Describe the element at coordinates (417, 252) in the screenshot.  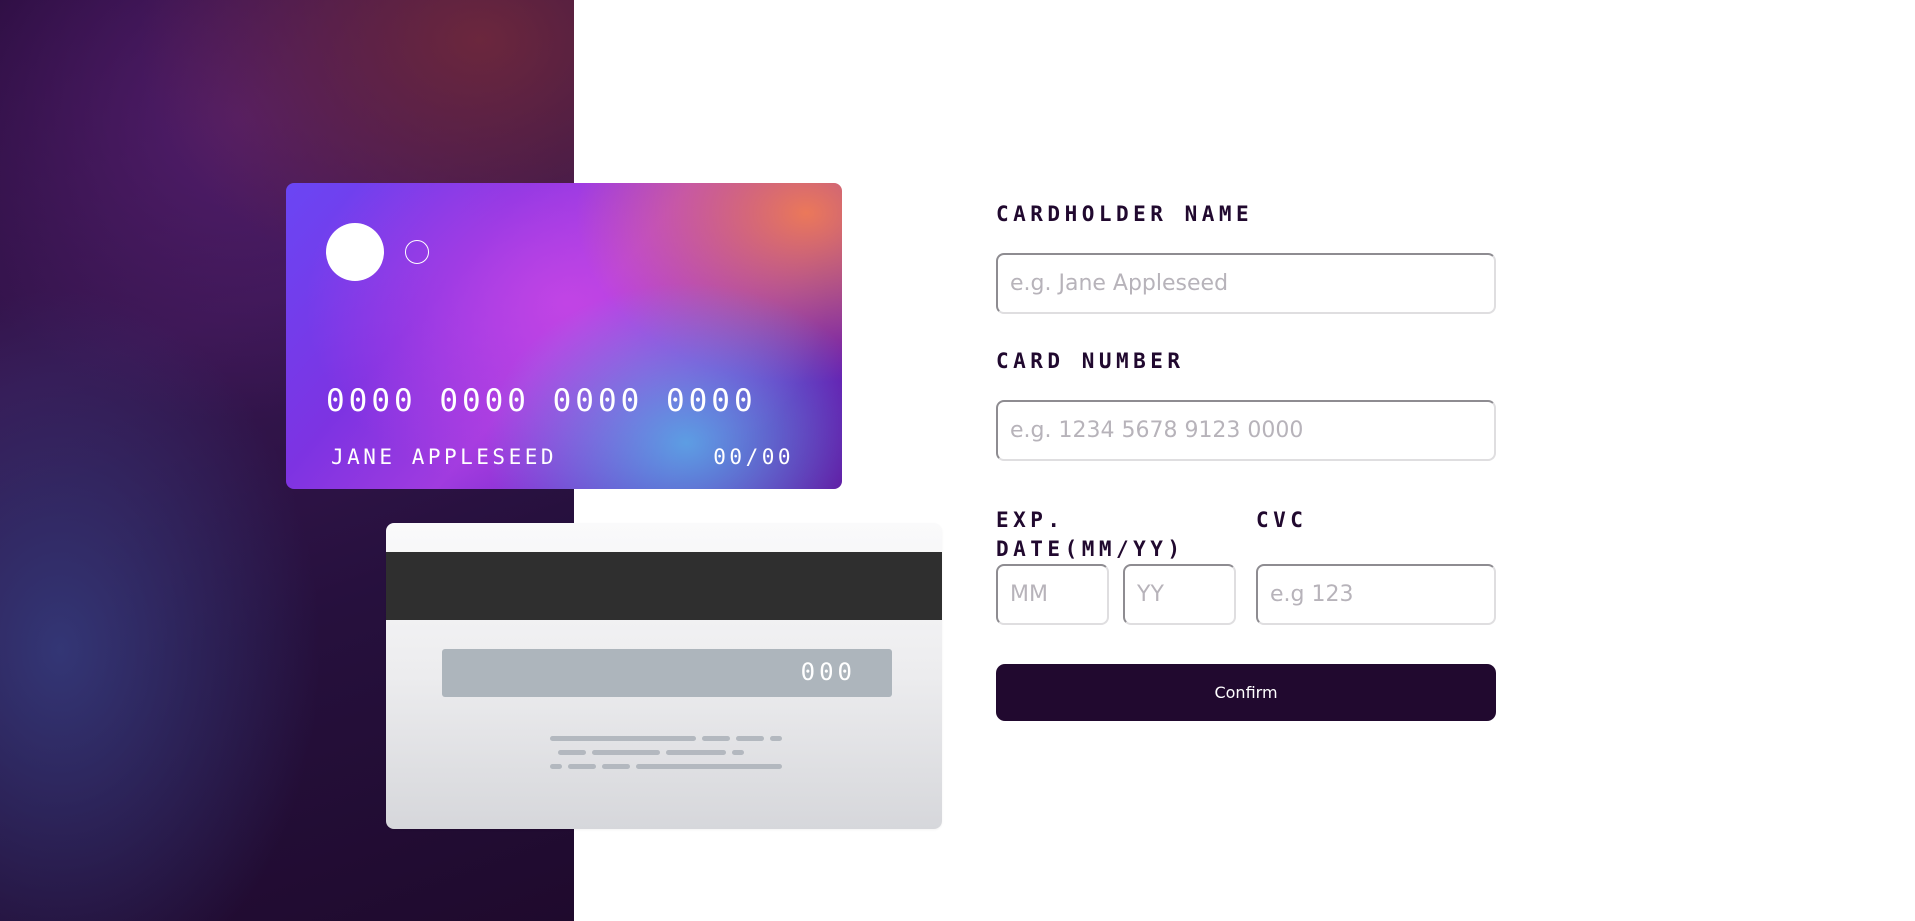
I see `card-logo-outline-circle-icon` at that location.